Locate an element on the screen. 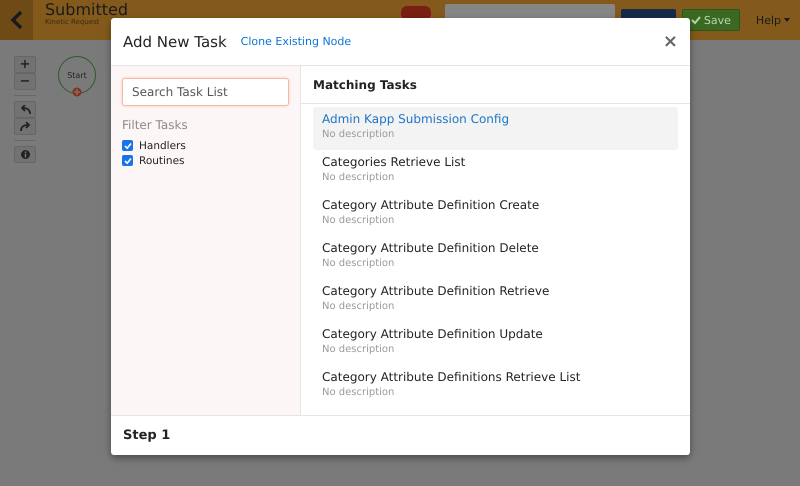 The height and width of the screenshot is (486, 800). check-icon is located at coordinates (695, 20).